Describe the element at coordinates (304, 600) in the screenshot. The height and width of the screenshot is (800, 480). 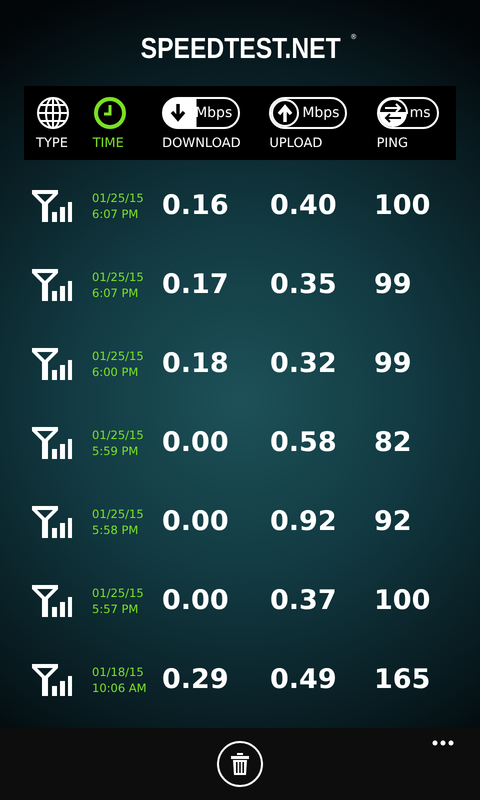
I see `upload-speed: 0.37` at that location.